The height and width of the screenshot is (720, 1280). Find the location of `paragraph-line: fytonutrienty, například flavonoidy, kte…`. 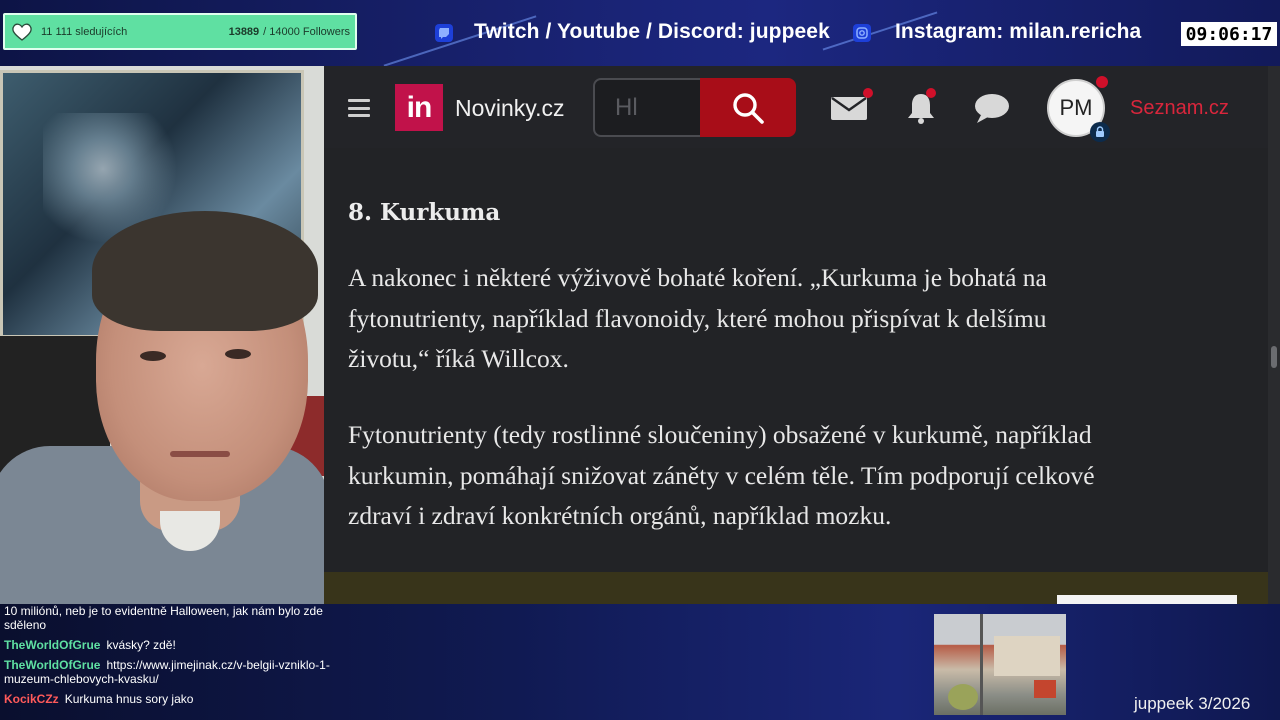

paragraph-line: fytonutrienty, například flavonoidy, kte… is located at coordinates (697, 318).